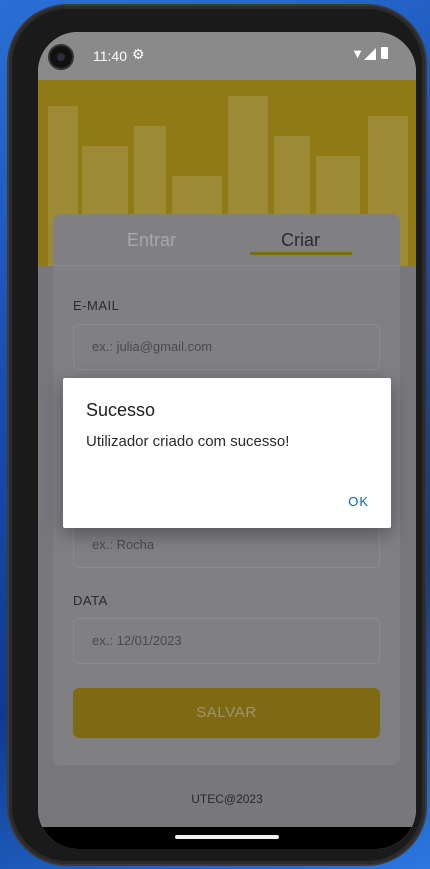 The width and height of the screenshot is (430, 869). What do you see at coordinates (300, 240) in the screenshot?
I see `tab-criar: Criar` at bounding box center [300, 240].